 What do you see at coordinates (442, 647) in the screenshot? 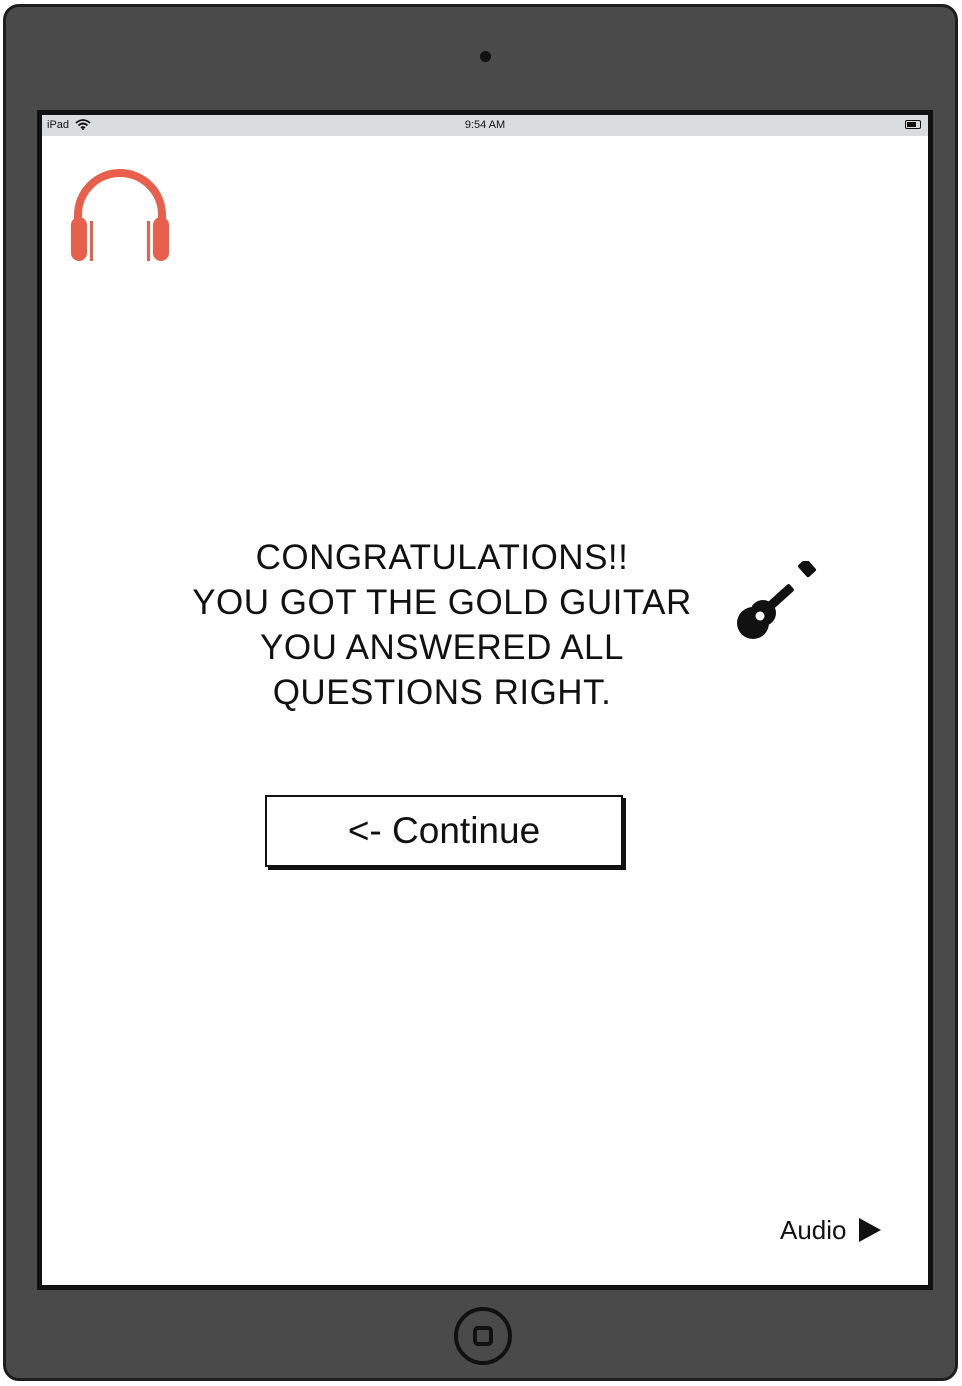
I see `message-line-3: YOU ANSWERED ALL` at bounding box center [442, 647].